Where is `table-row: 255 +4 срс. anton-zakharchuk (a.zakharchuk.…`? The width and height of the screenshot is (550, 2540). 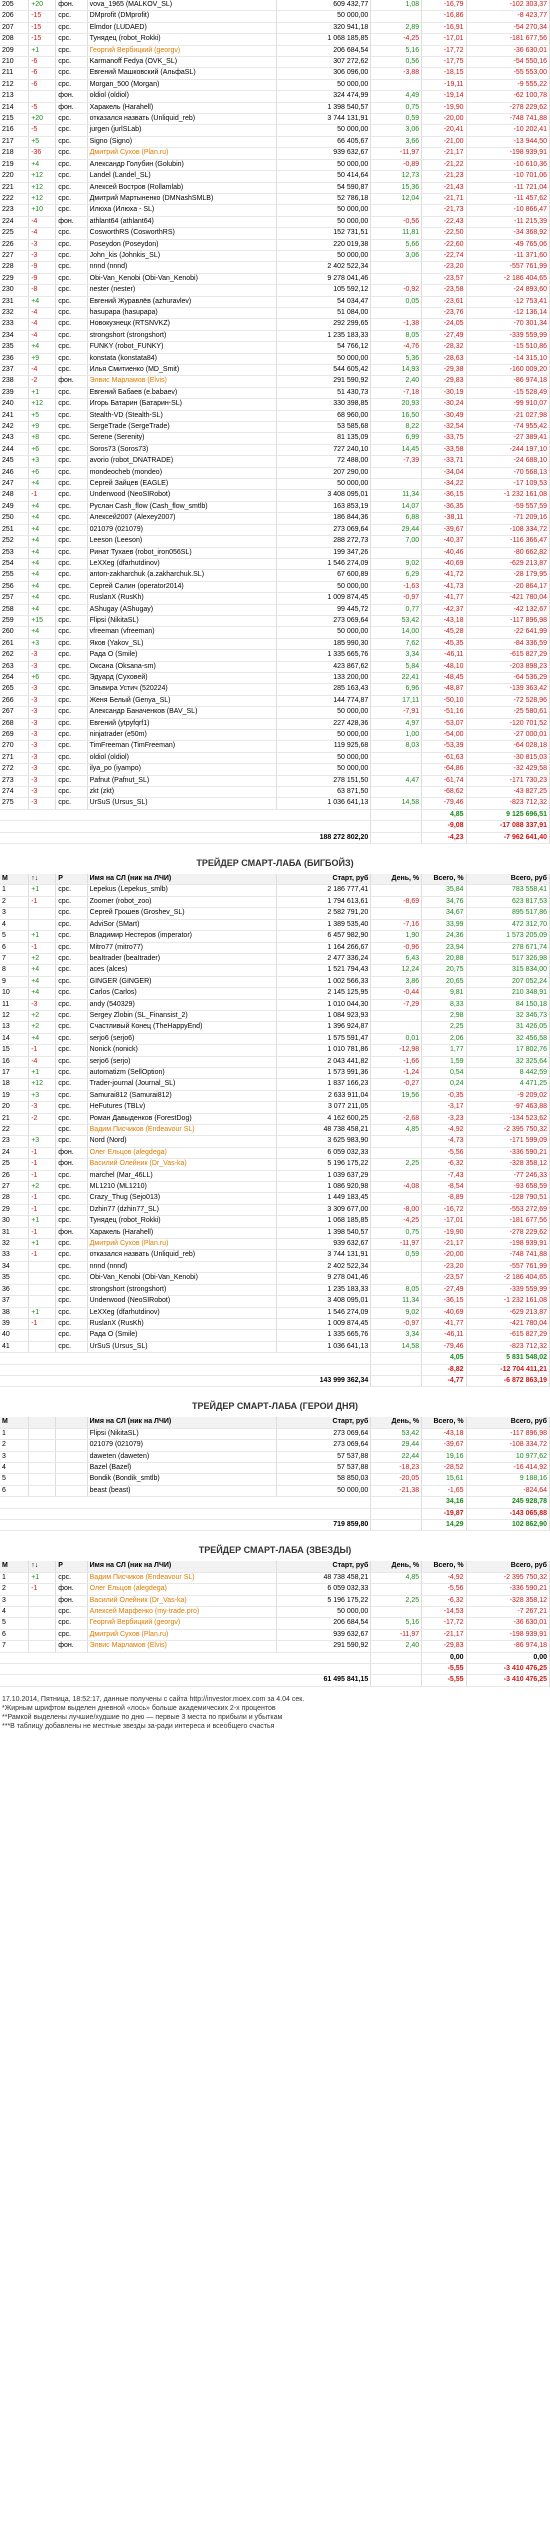 table-row: 255 +4 срс. anton-zakharchuk (a.zakharchuk.… is located at coordinates (275, 575).